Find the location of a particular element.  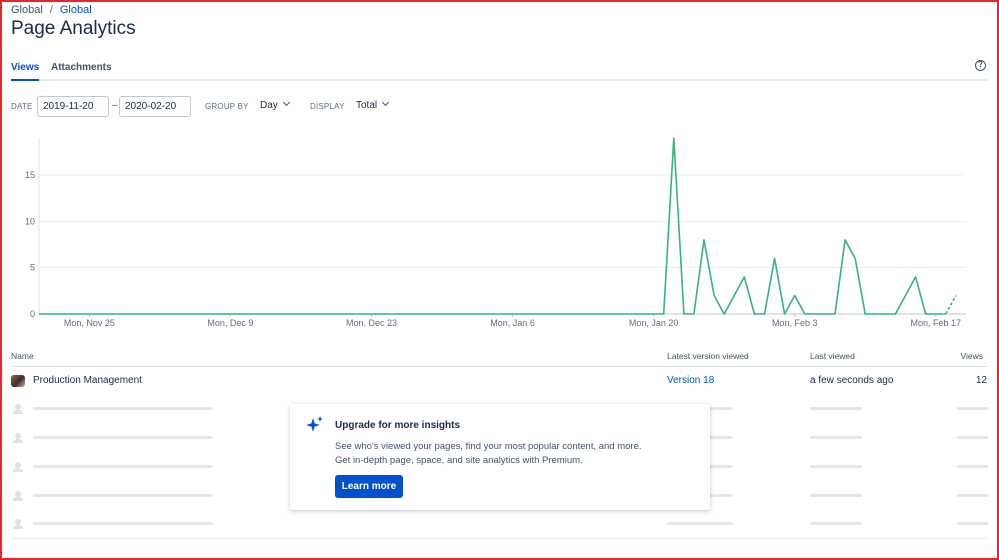

tab-bar: Views Attachments ? is located at coordinates (499, 70).